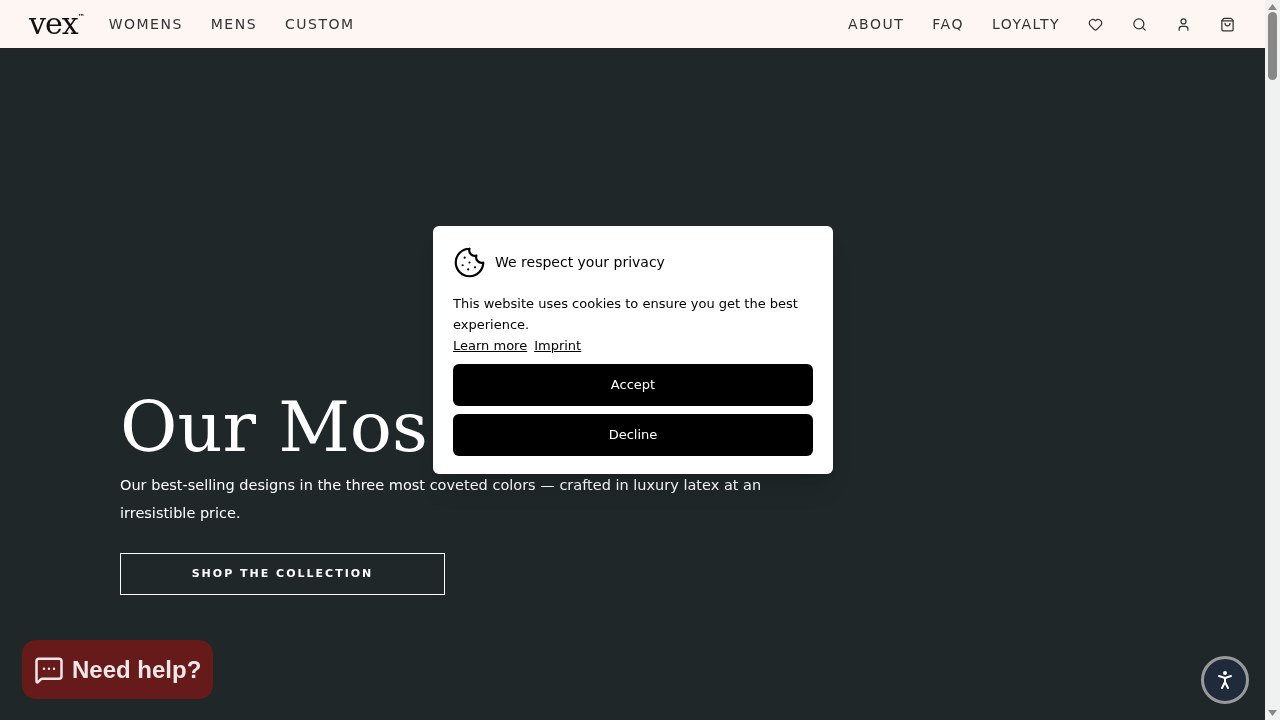 Image resolution: width=1280 pixels, height=720 pixels. Describe the element at coordinates (1272, 713) in the screenshot. I see `scroll-down-icon` at that location.